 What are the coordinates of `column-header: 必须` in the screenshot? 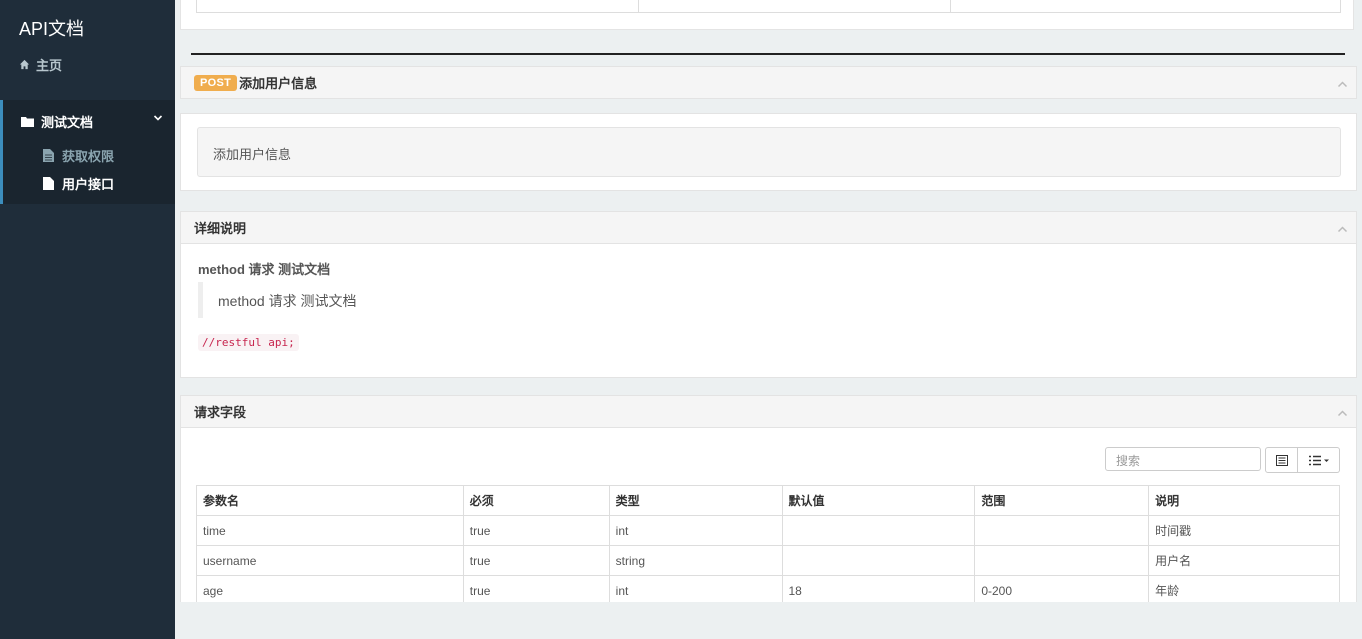 It's located at (536, 500).